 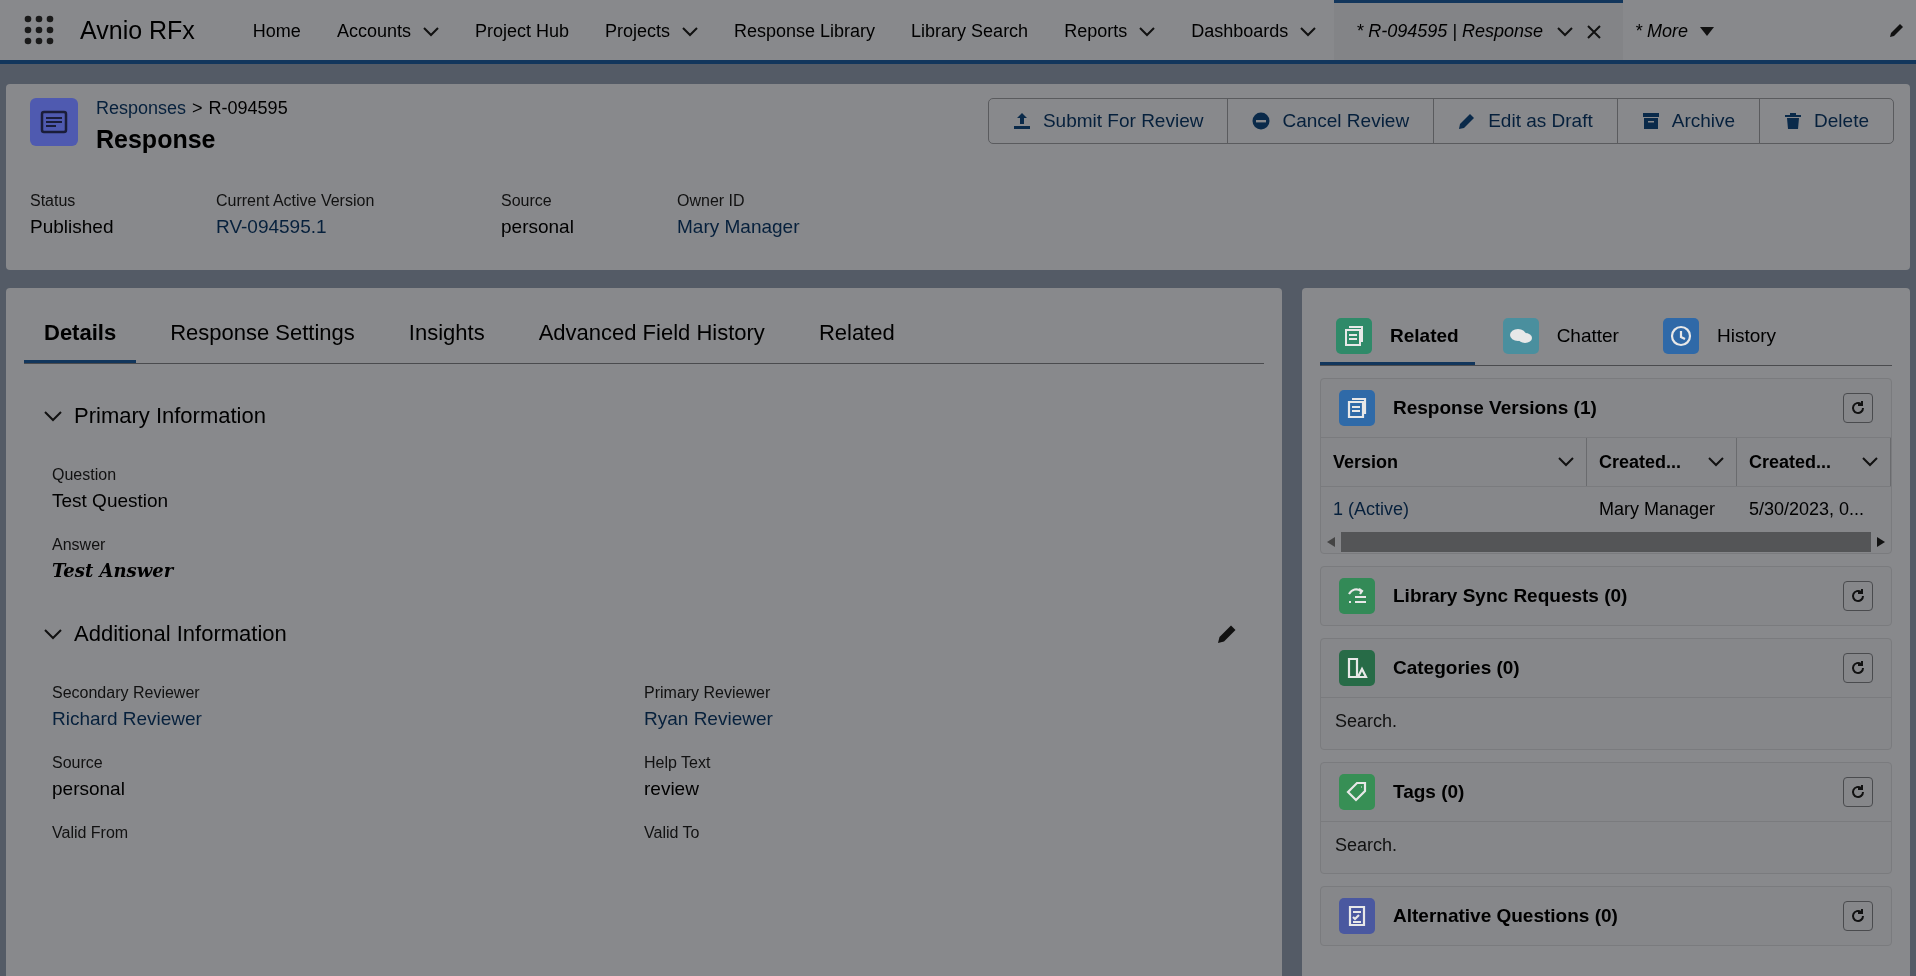 What do you see at coordinates (1454, 462) in the screenshot?
I see `column-header: Version` at bounding box center [1454, 462].